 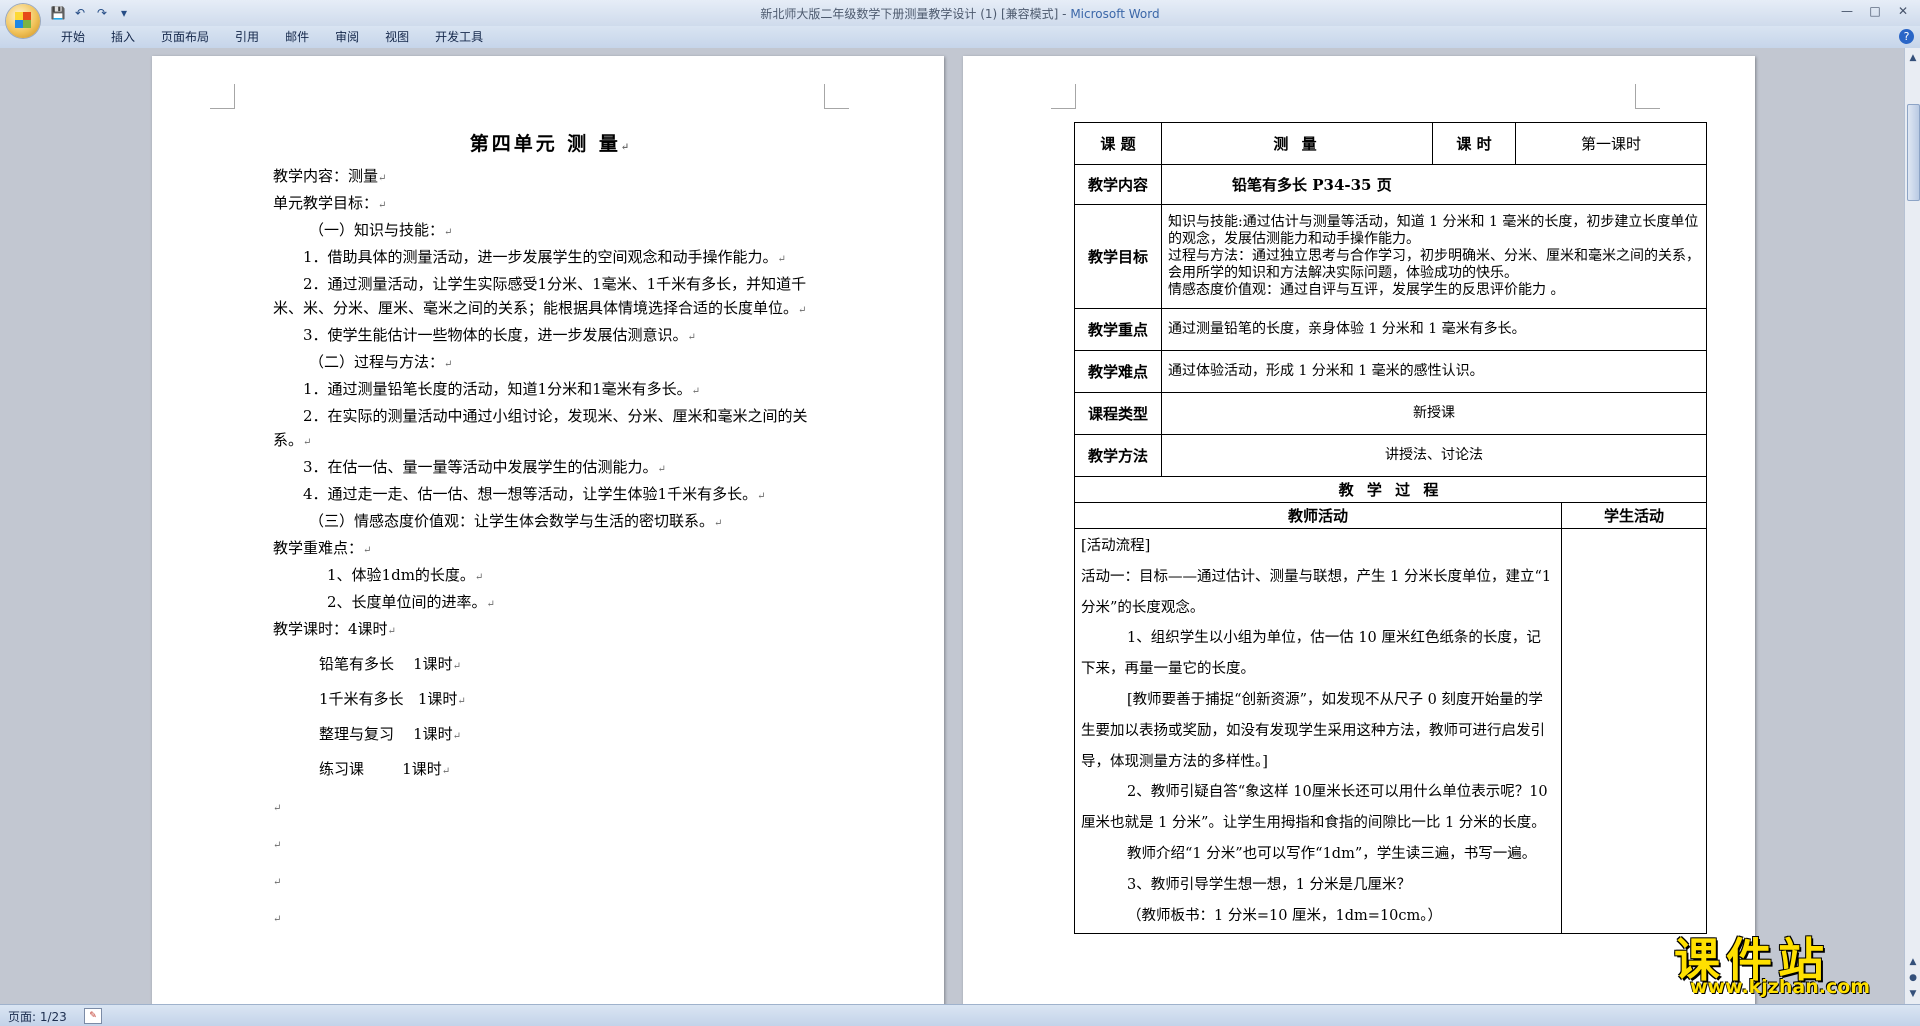 What do you see at coordinates (1611, 143) in the screenshot?
I see `hour-value: 第一课时` at bounding box center [1611, 143].